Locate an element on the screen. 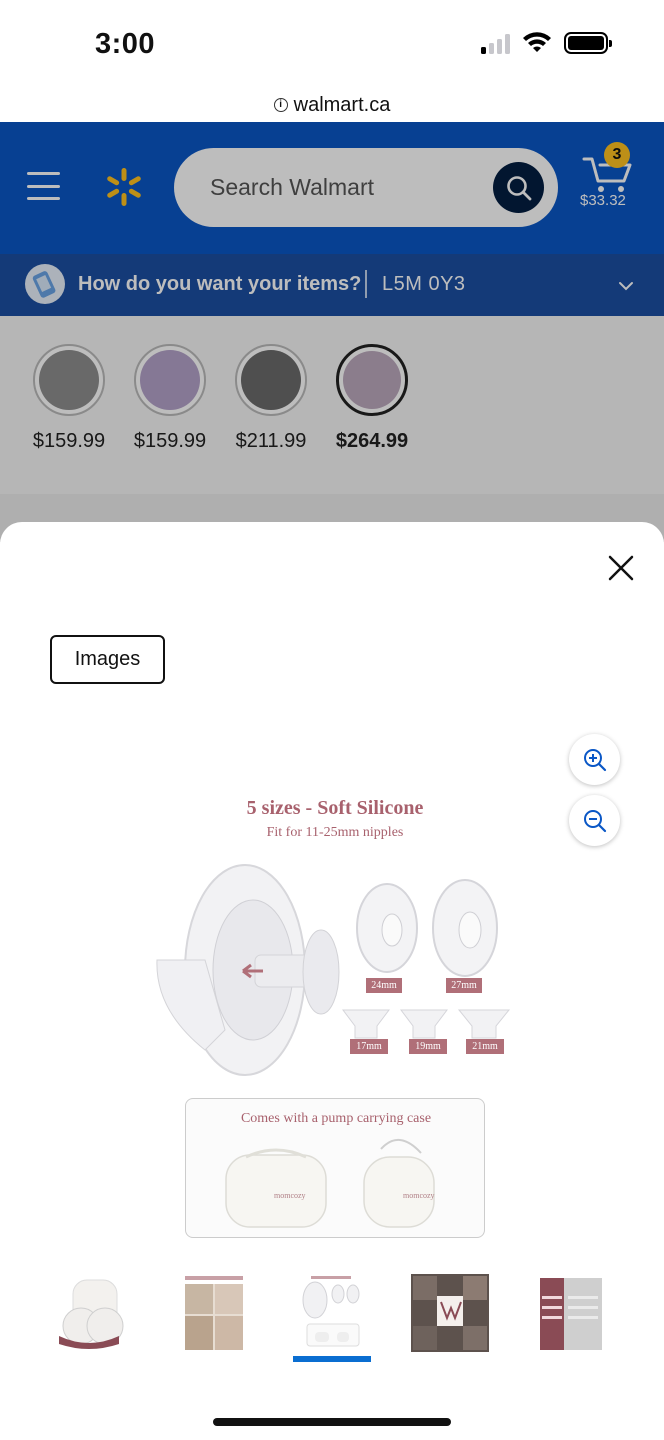  image-title: 5 sizes - Soft Silicone is located at coordinates (335, 808).